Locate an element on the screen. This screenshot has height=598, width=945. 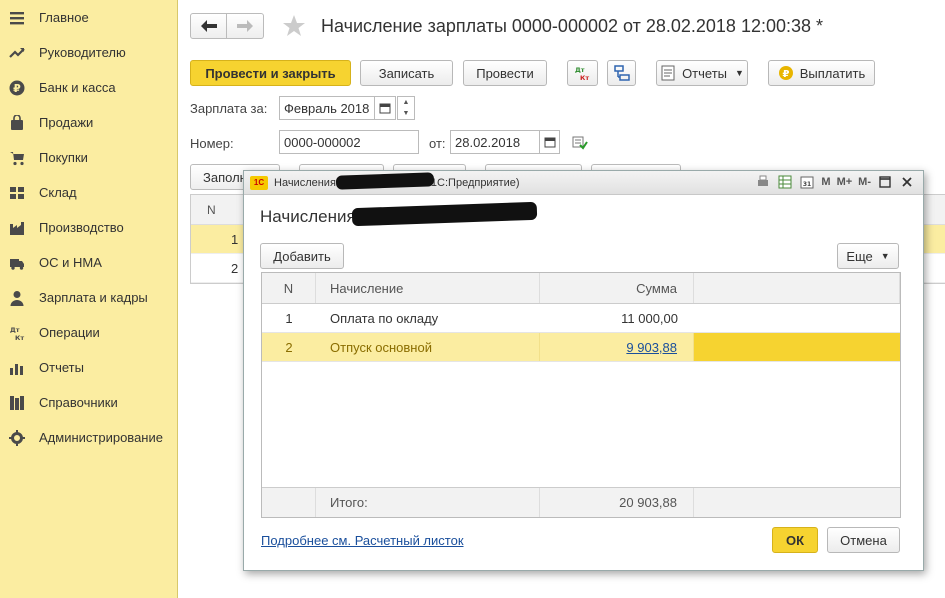
reports-label: Отчеты is located at coordinates (704, 73).